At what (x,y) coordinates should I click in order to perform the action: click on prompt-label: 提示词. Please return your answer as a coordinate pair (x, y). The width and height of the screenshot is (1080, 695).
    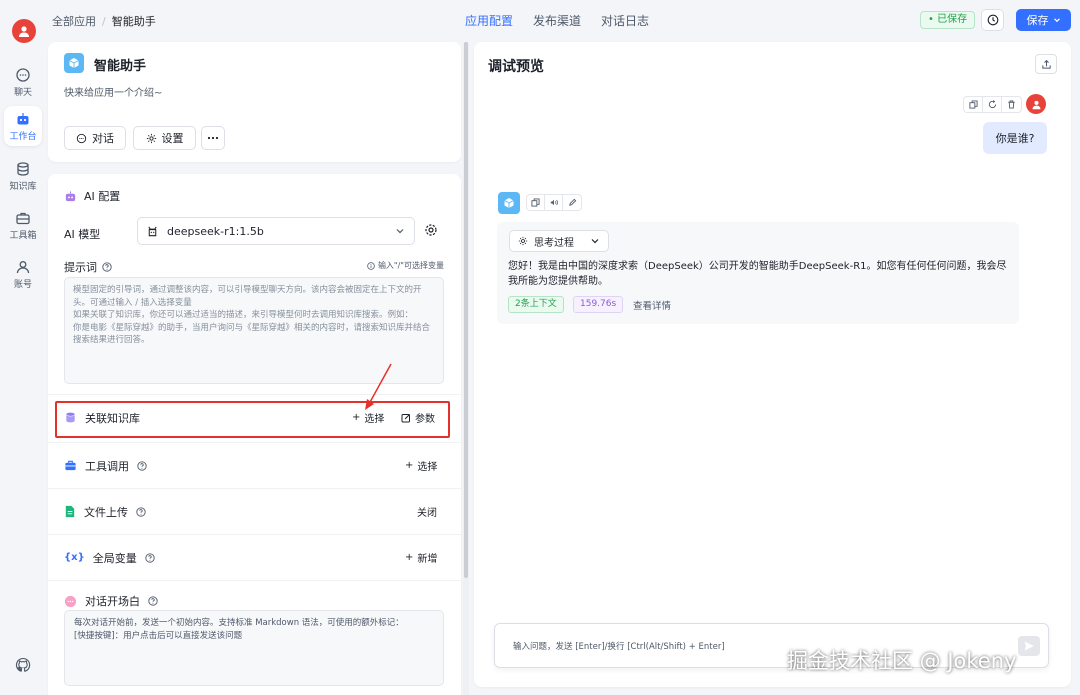
    Looking at the image, I should click on (88, 267).